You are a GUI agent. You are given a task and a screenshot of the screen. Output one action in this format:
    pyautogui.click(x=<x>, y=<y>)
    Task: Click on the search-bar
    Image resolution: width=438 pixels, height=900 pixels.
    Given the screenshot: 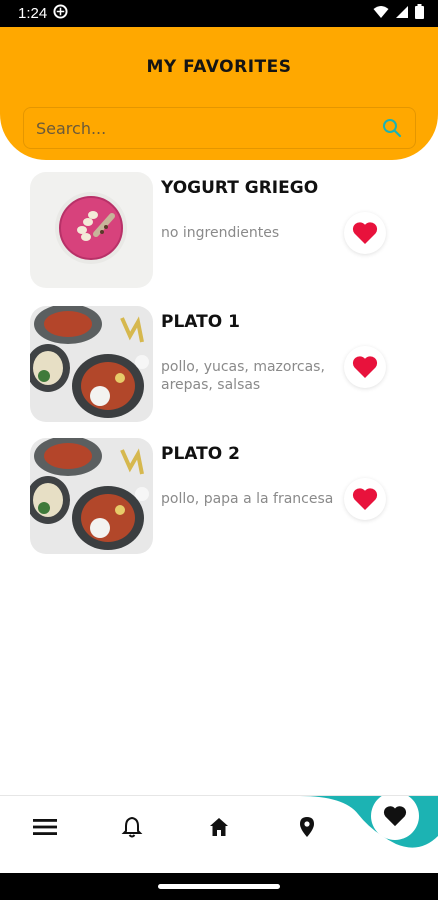 What is the action you would take?
    pyautogui.click(x=219, y=128)
    